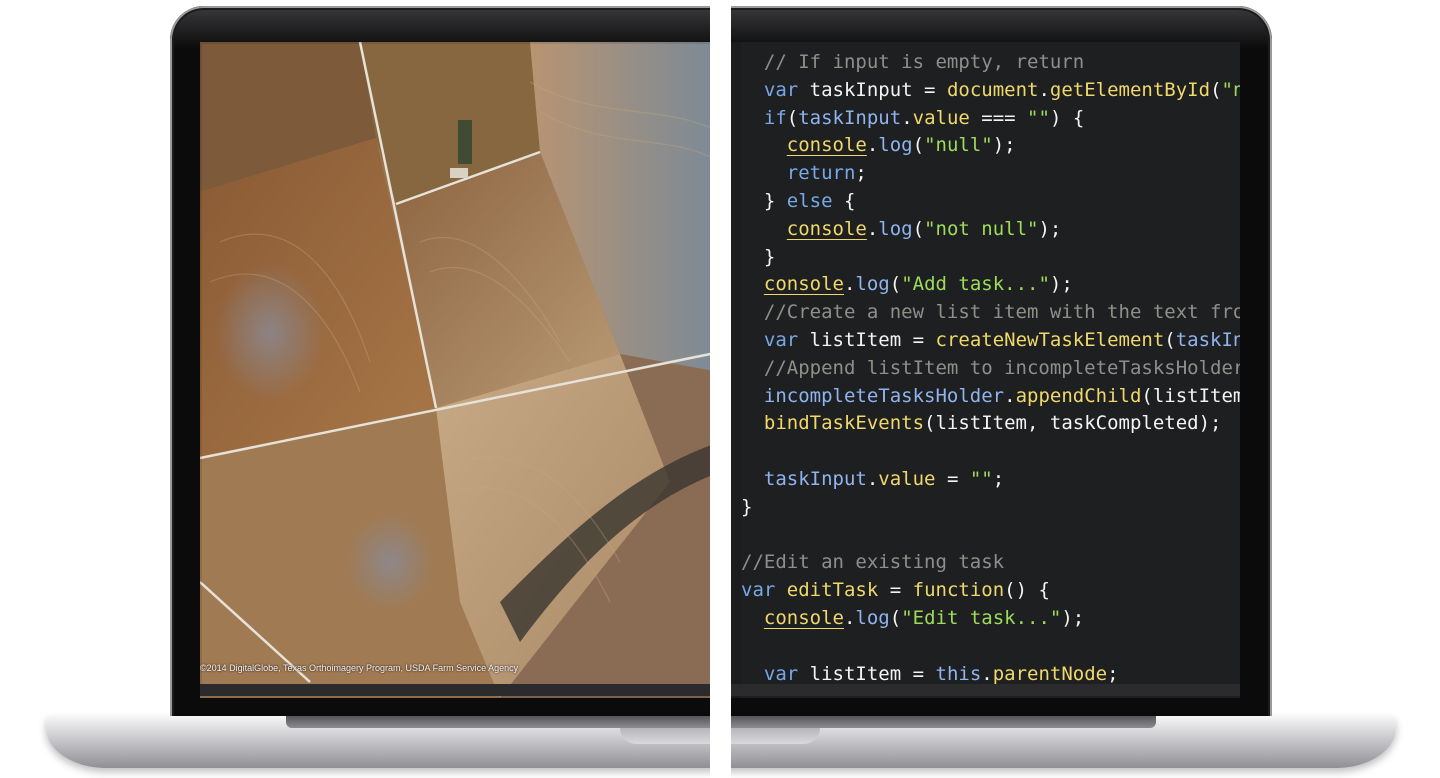 The width and height of the screenshot is (1440, 778). What do you see at coordinates (1050, 673) in the screenshot?
I see `code-token: parentNode` at bounding box center [1050, 673].